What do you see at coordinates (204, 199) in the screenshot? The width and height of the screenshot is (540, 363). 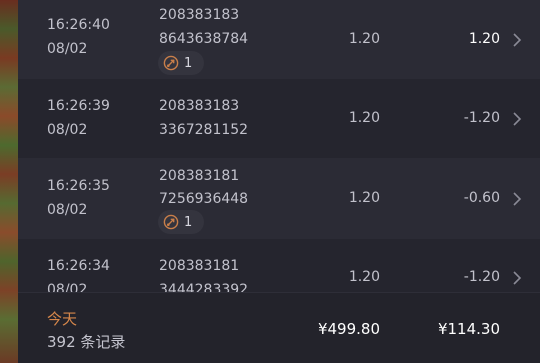 I see `row-sub-id: 7256936448` at bounding box center [204, 199].